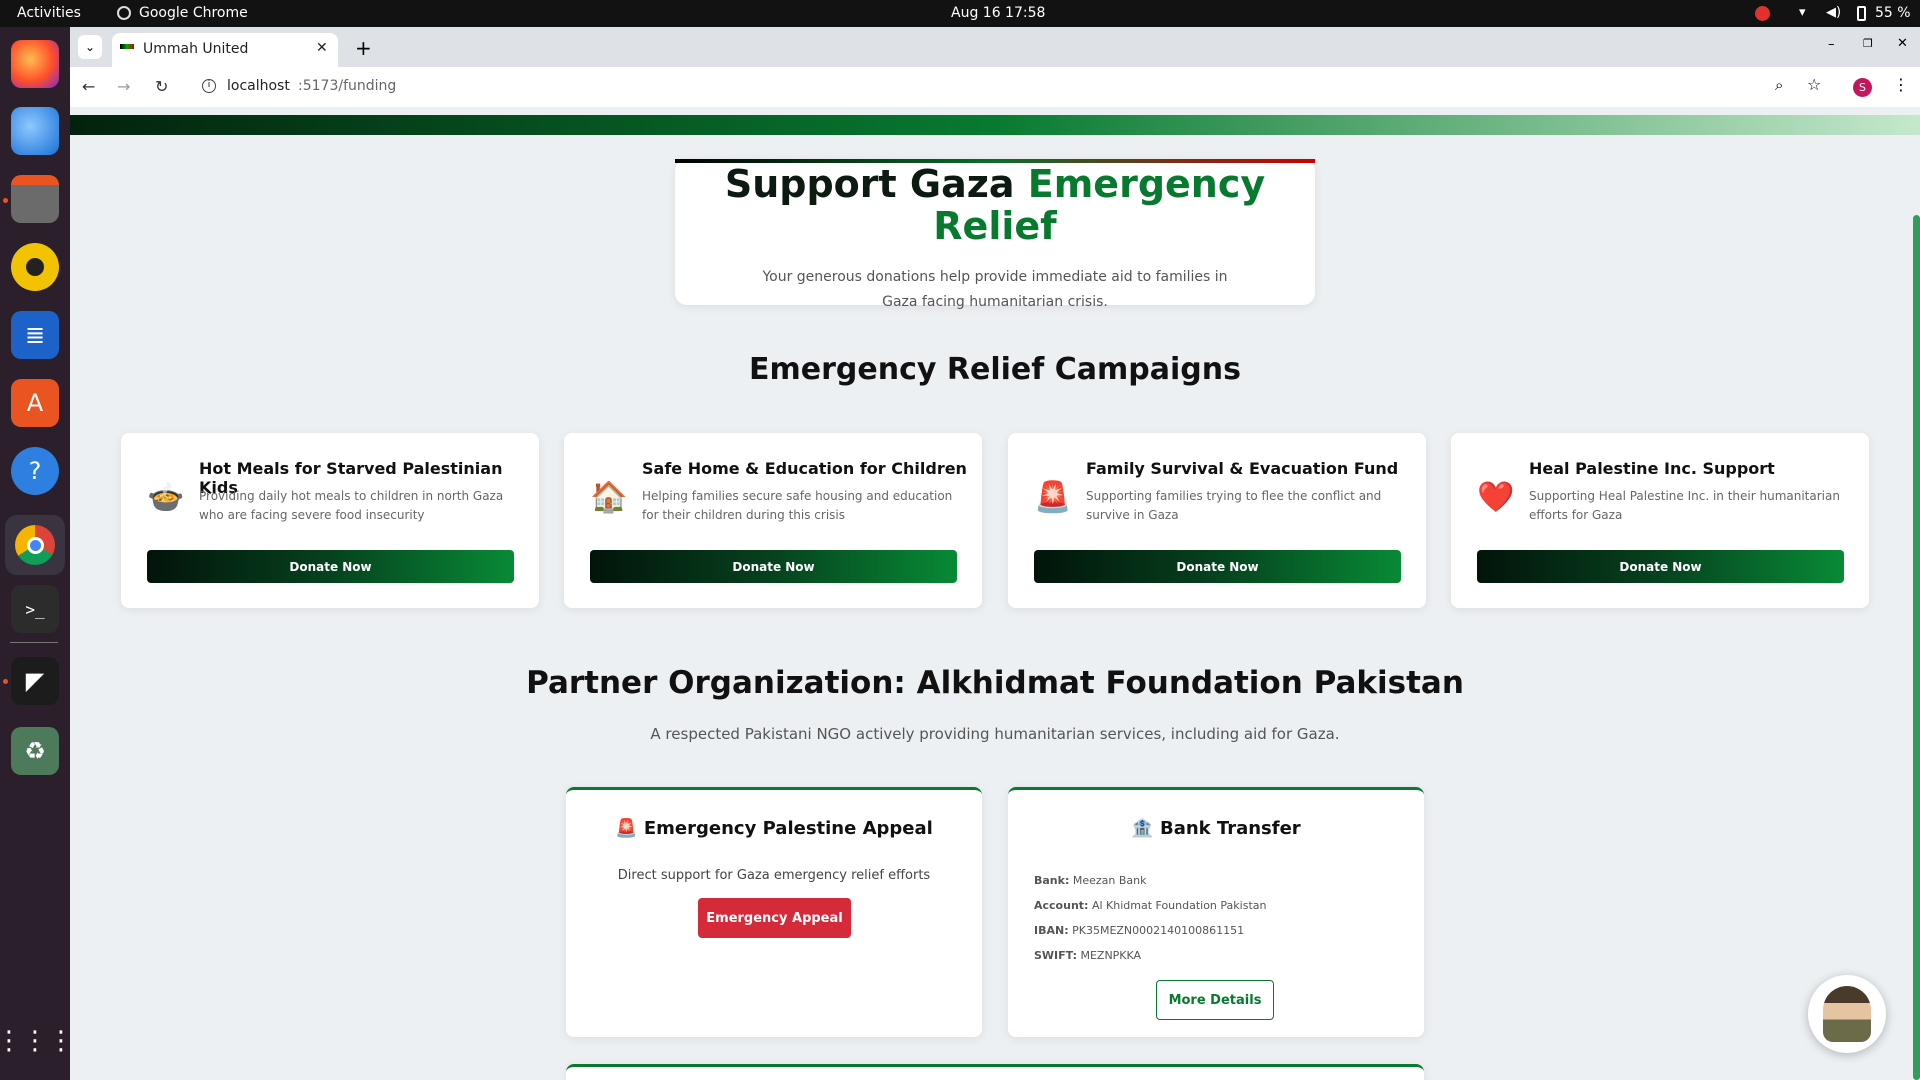 This screenshot has width=1920, height=1080. What do you see at coordinates (196, 49) in the screenshot?
I see `tab-title: Ummah United` at bounding box center [196, 49].